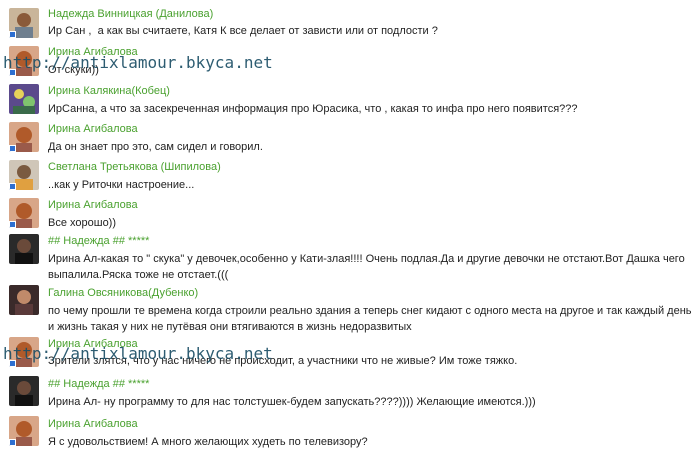  What do you see at coordinates (123, 293) in the screenshot?
I see `comment-author: Галина Овсяникова(Дубенко)` at bounding box center [123, 293].